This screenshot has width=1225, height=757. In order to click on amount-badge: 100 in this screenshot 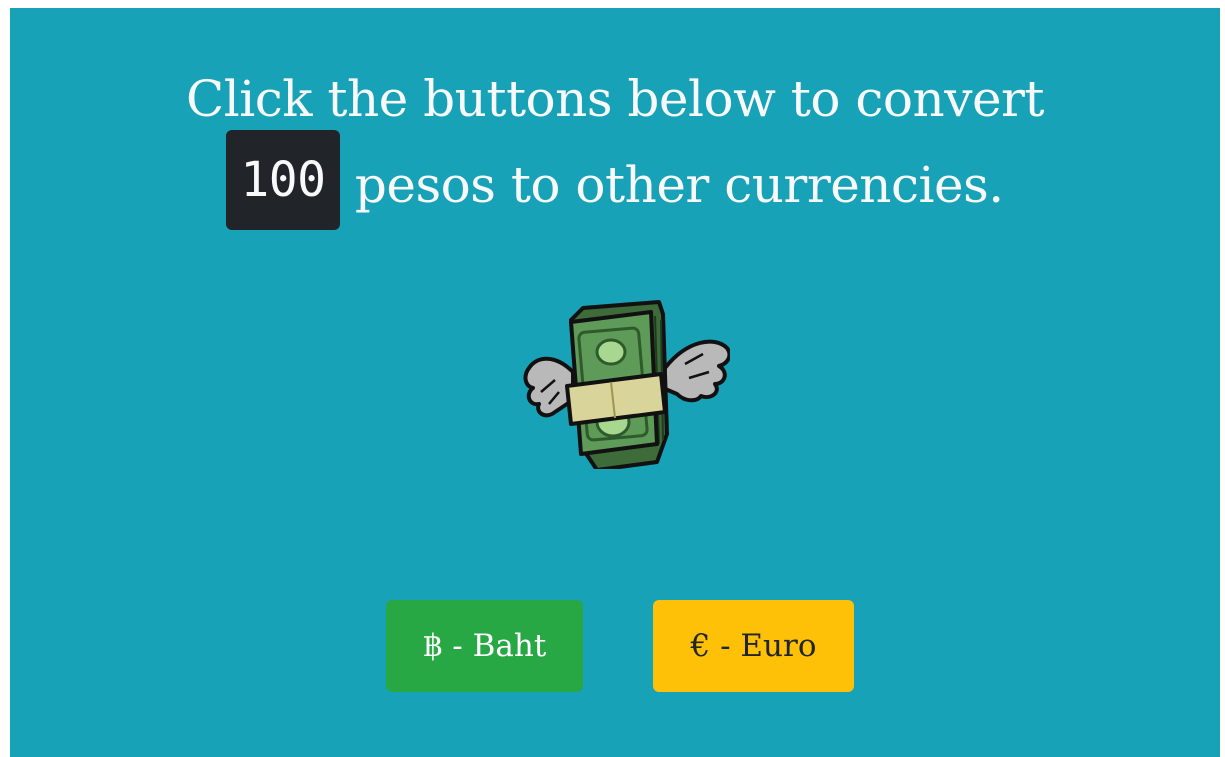, I will do `click(283, 180)`.